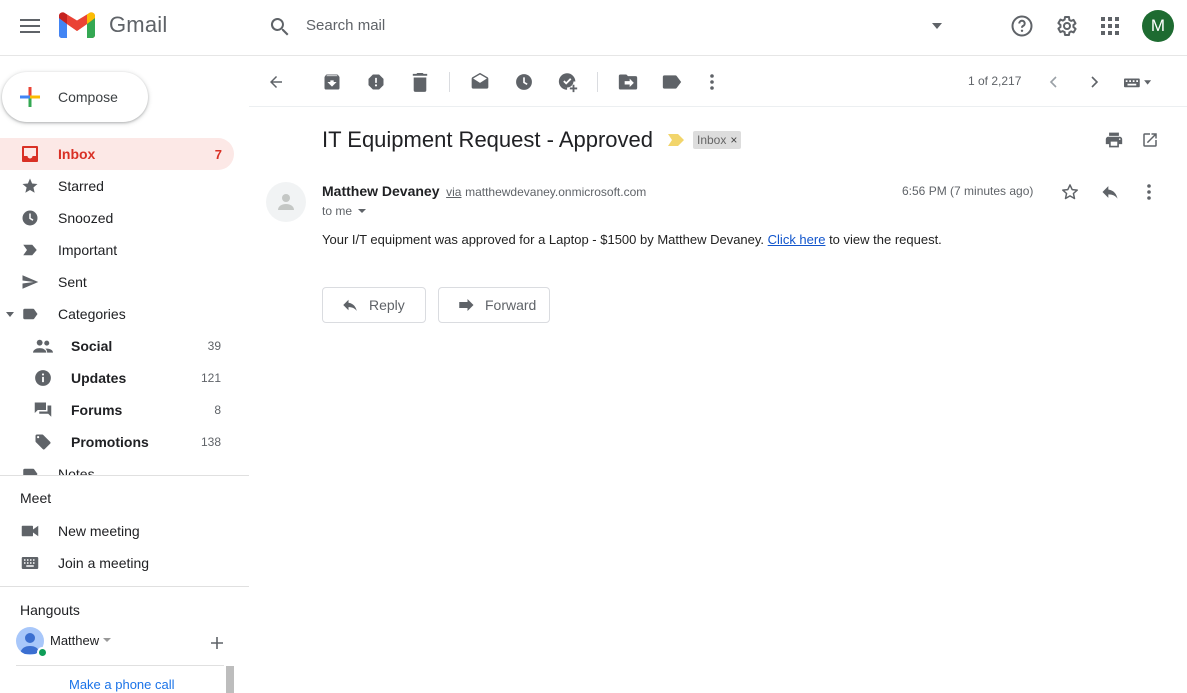 The image size is (1187, 693). Describe the element at coordinates (362, 211) in the screenshot. I see `show-details-icon` at that location.